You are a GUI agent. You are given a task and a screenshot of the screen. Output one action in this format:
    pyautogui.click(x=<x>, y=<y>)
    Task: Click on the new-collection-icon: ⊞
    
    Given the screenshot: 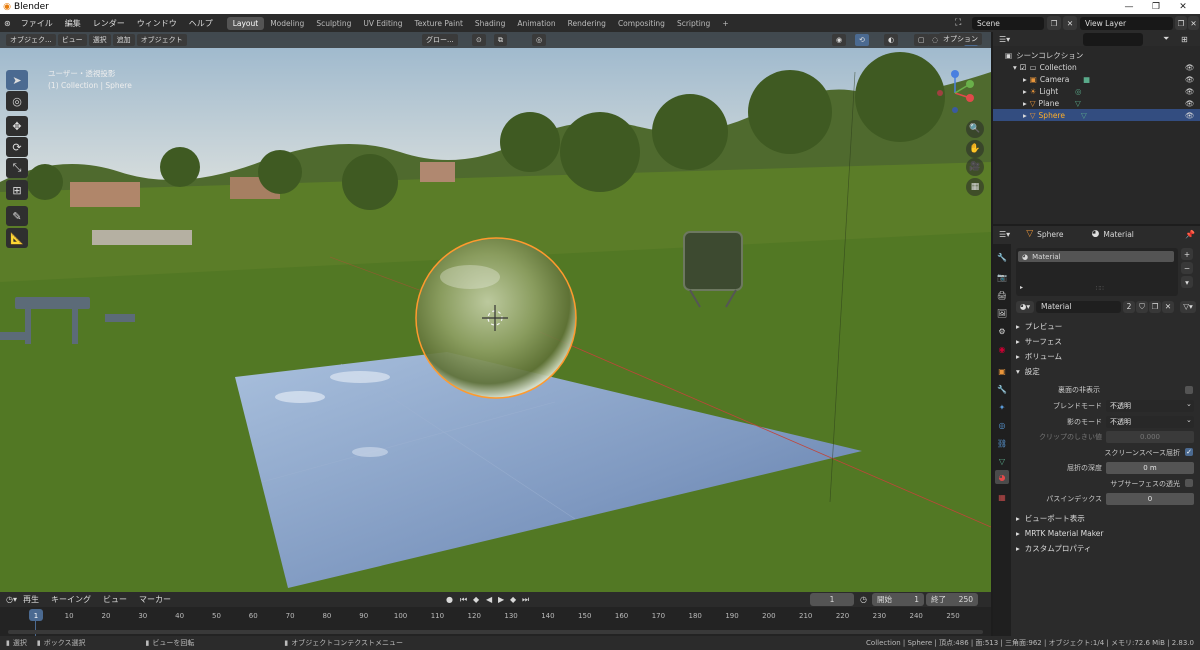 What is the action you would take?
    pyautogui.click(x=1184, y=39)
    